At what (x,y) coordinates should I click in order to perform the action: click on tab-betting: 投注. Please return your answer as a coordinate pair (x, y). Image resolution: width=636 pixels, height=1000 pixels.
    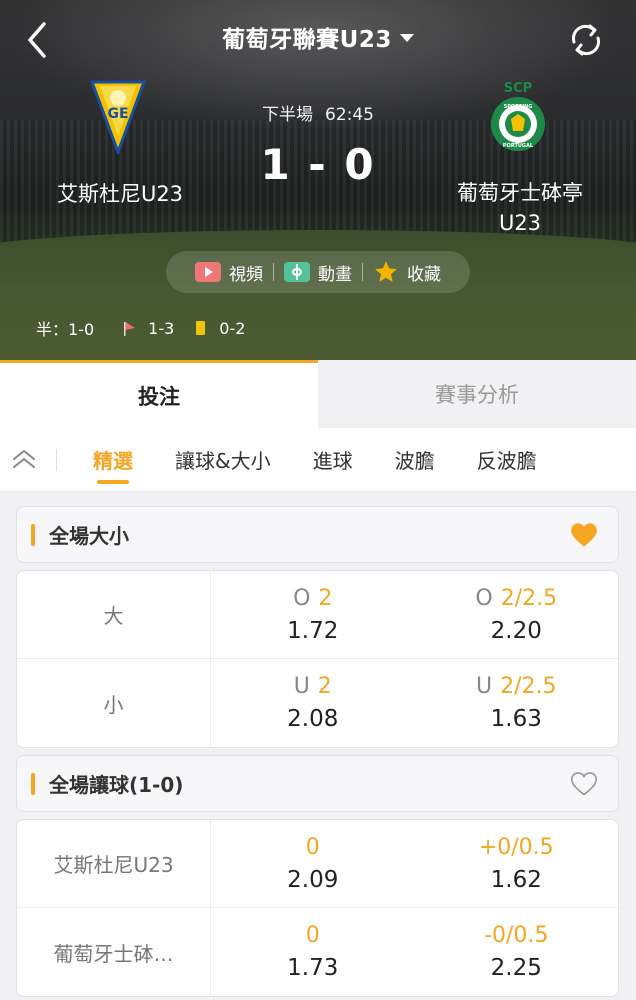
    Looking at the image, I should click on (159, 394).